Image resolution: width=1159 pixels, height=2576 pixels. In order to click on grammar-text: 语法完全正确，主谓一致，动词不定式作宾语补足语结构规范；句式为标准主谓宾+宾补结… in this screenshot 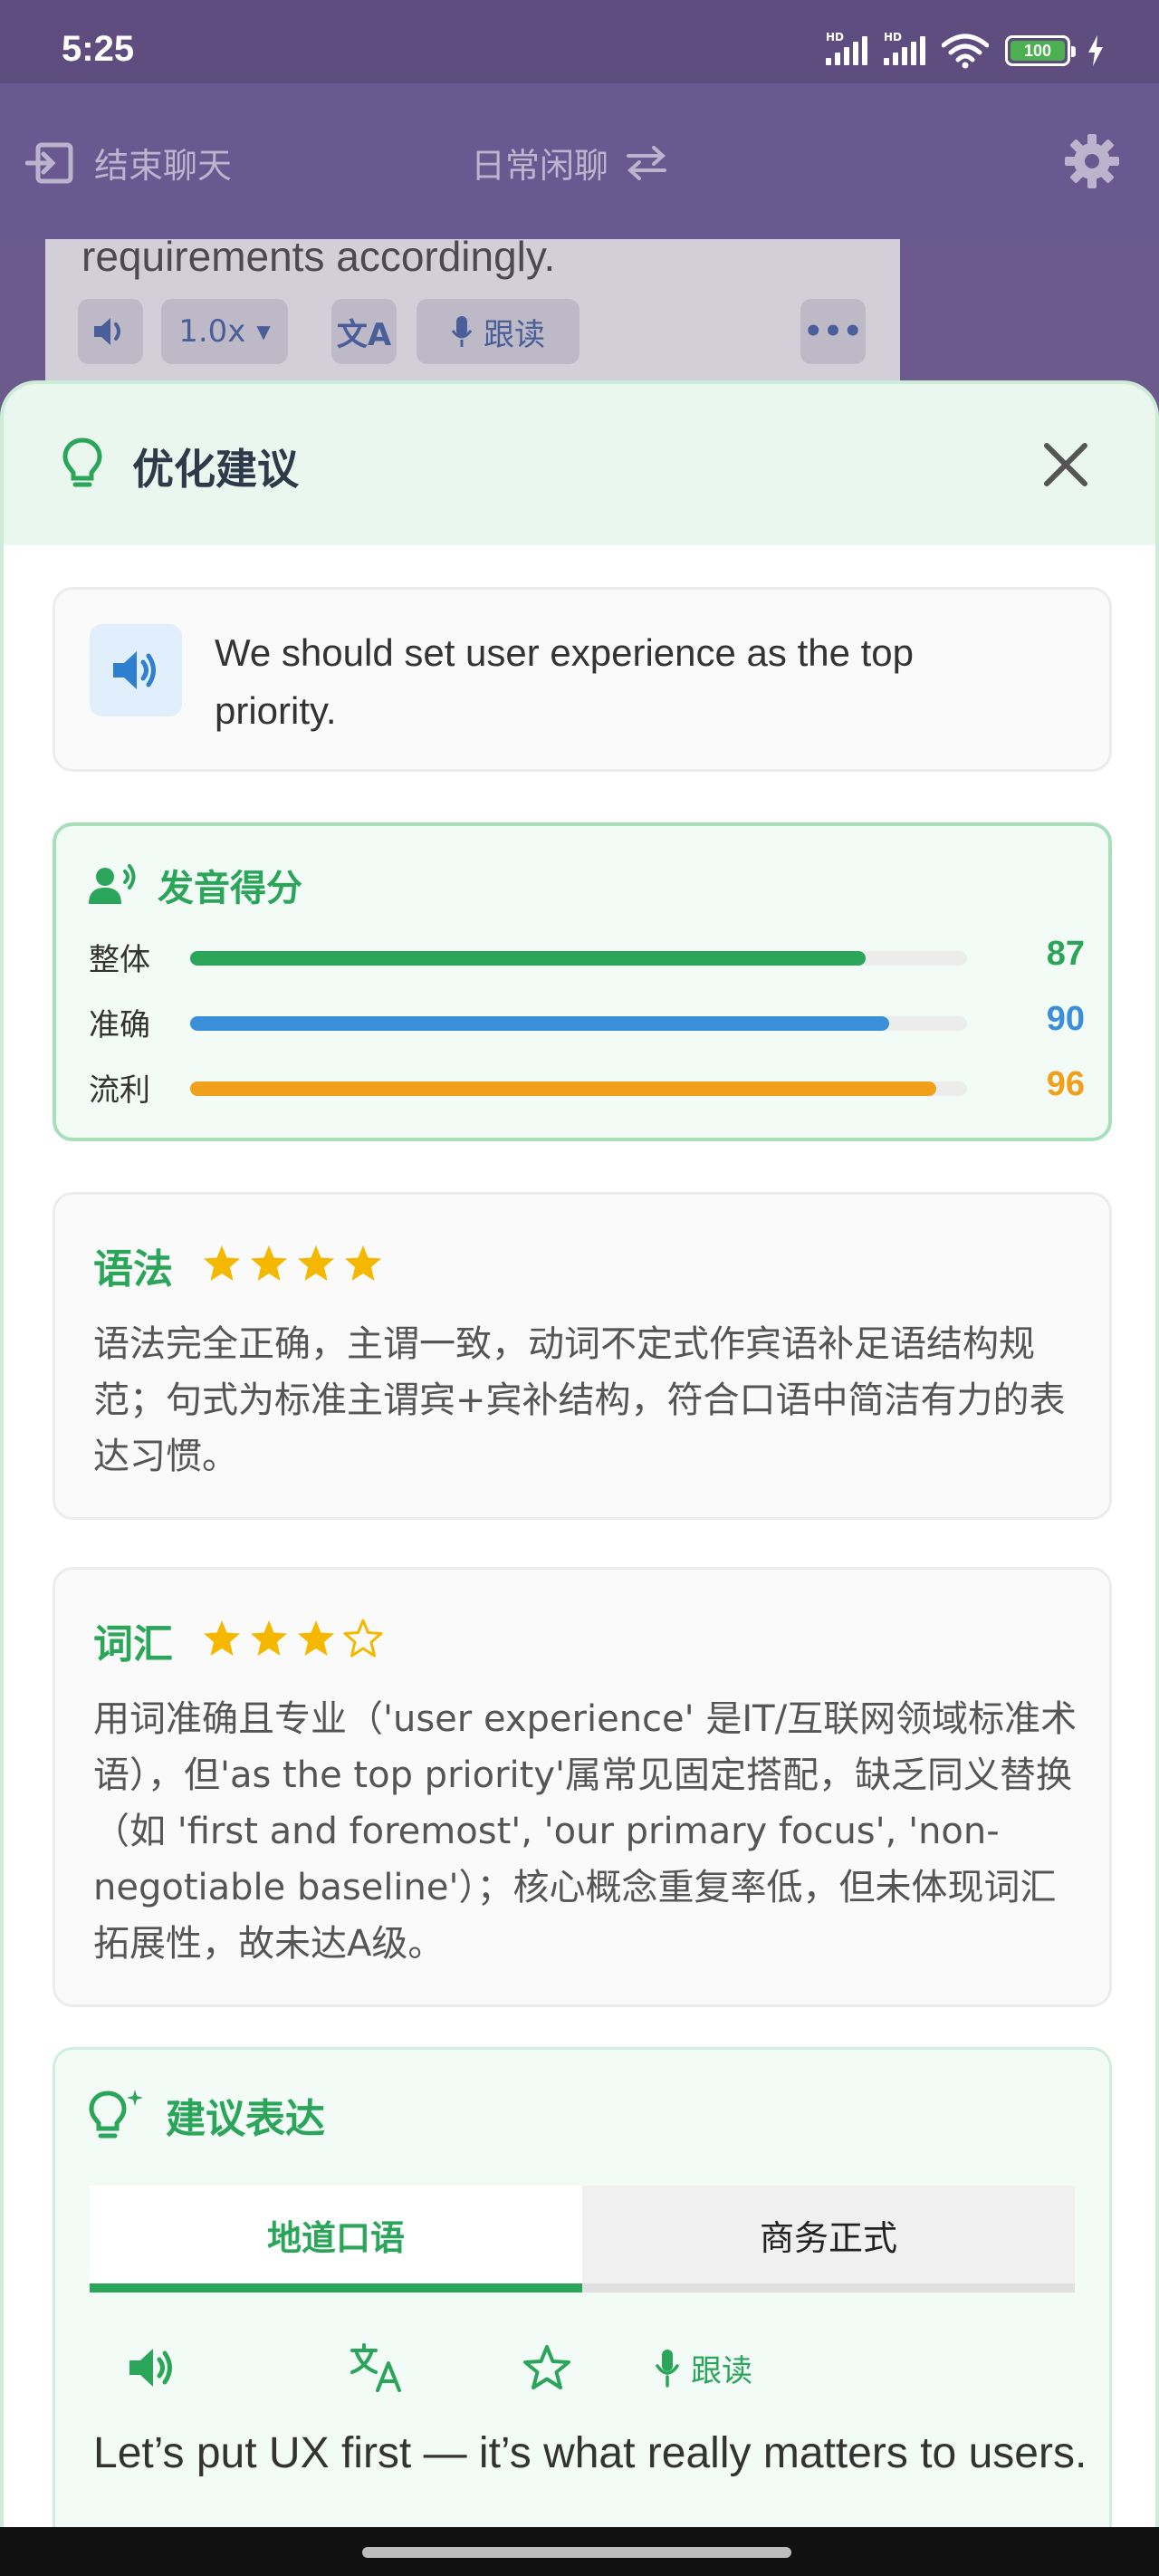, I will do `click(579, 1400)`.